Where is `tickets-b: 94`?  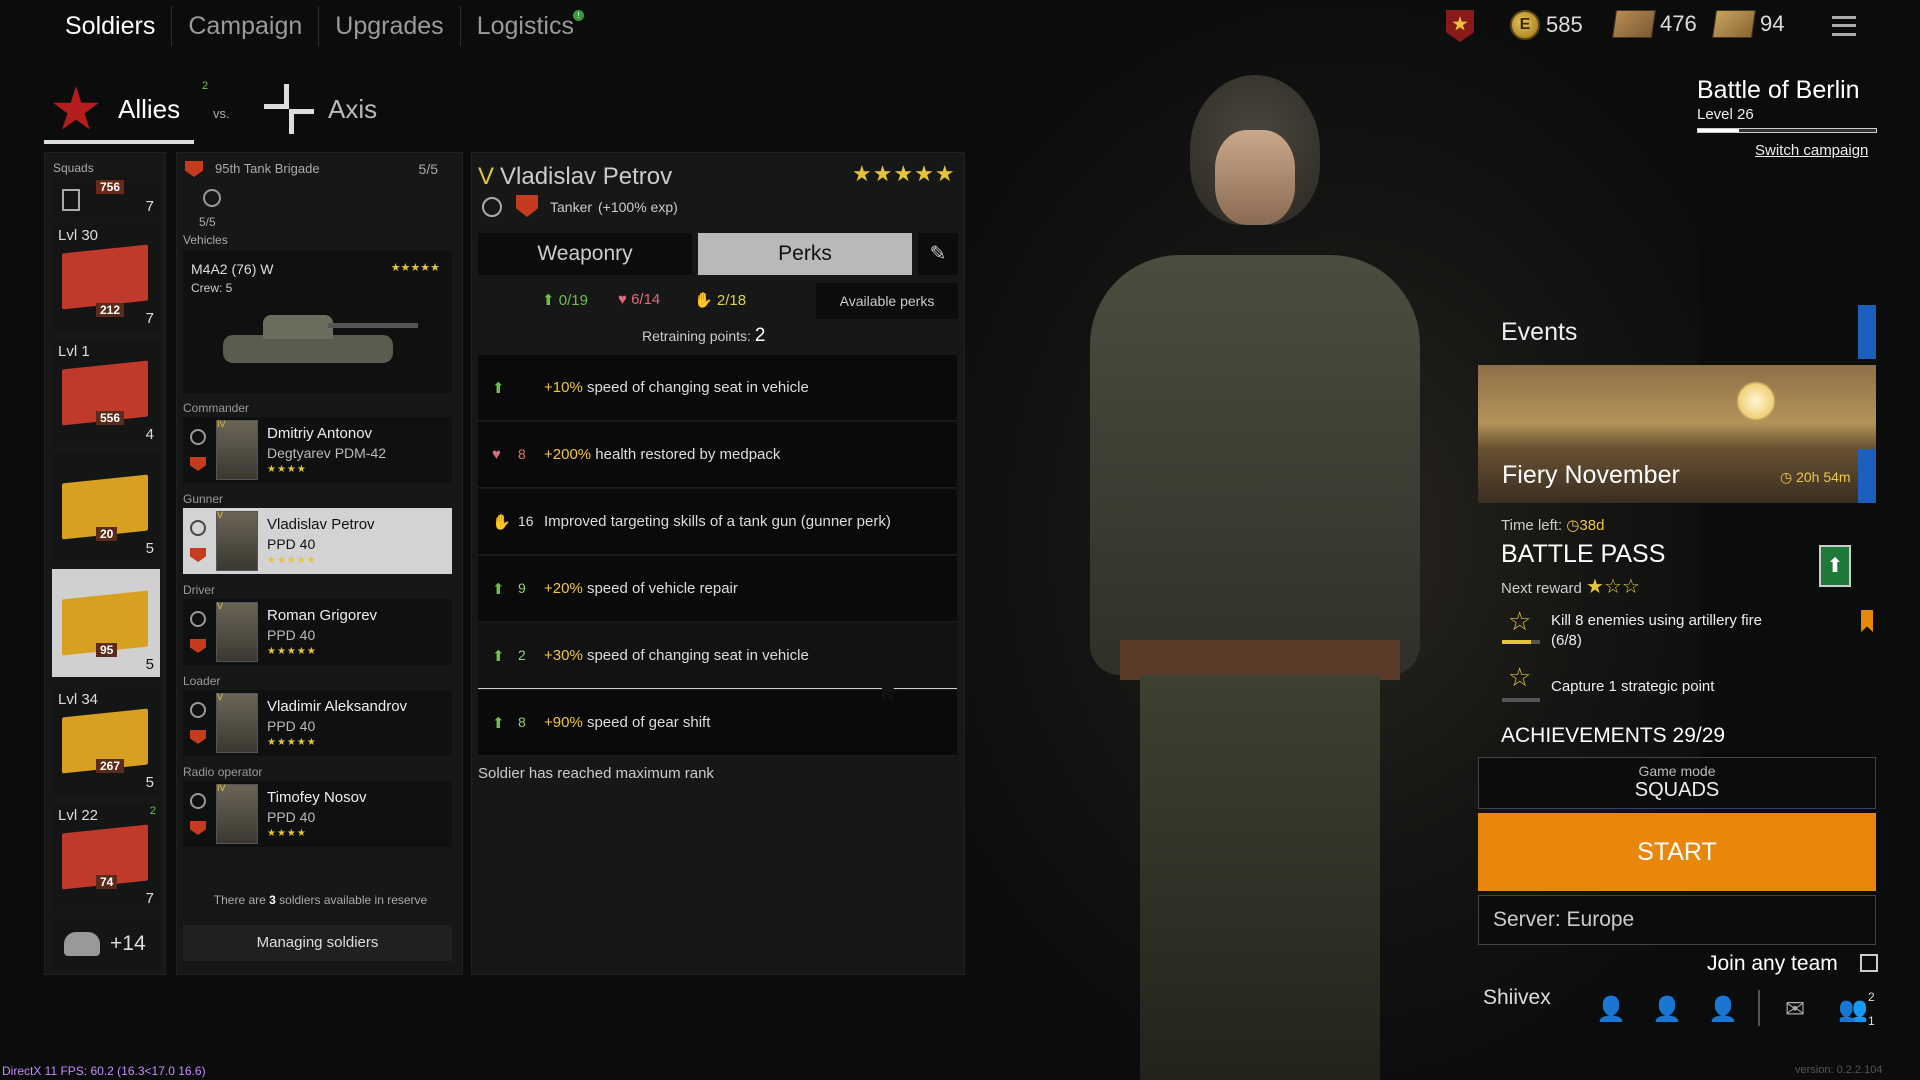
tickets-b: 94 is located at coordinates (1748, 24).